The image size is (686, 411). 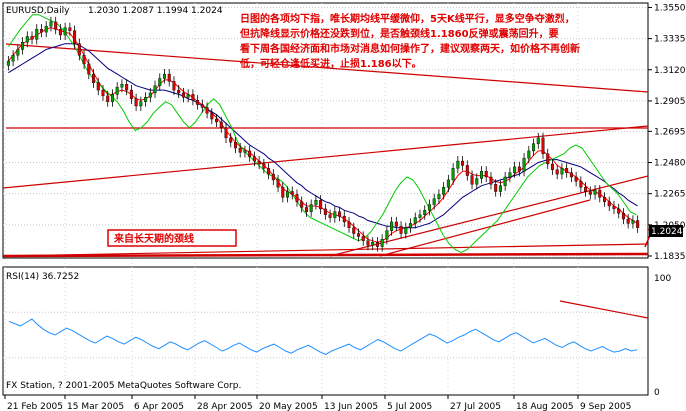 I want to click on y-tick-label: 1.2265, so click(x=670, y=195).